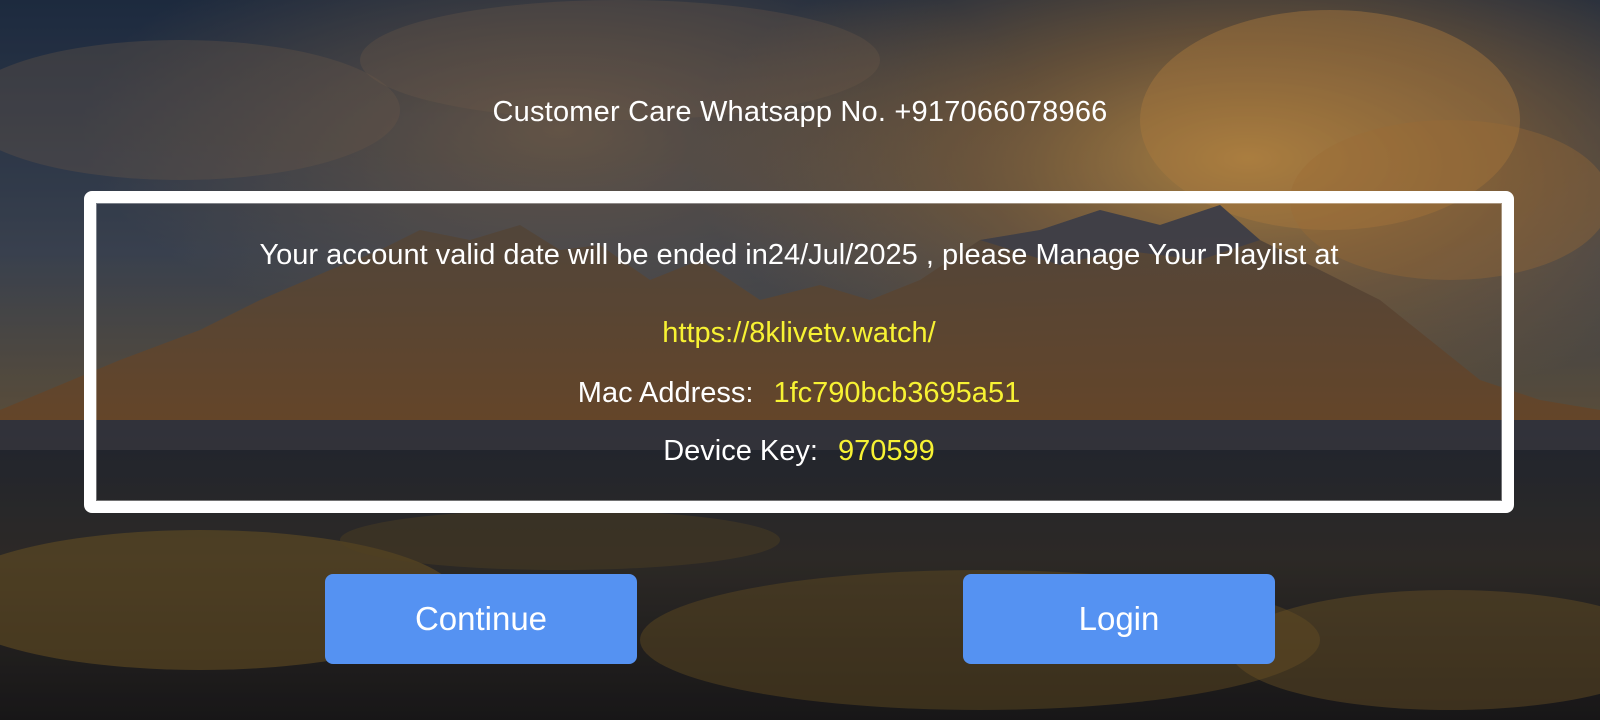 The height and width of the screenshot is (720, 1600). Describe the element at coordinates (800, 112) in the screenshot. I see `customer-care-text: Customer Care Whatsapp No. +917066078966` at that location.